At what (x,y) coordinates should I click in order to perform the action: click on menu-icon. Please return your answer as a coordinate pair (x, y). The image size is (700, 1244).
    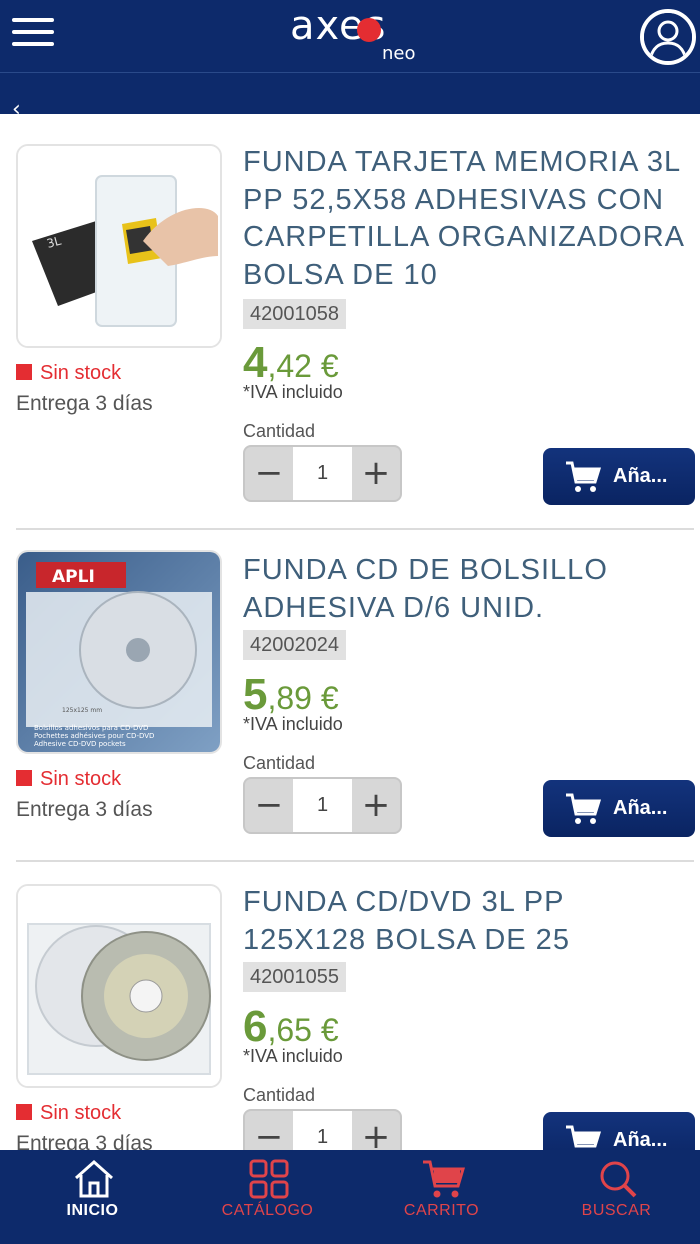
    Looking at the image, I should click on (33, 35).